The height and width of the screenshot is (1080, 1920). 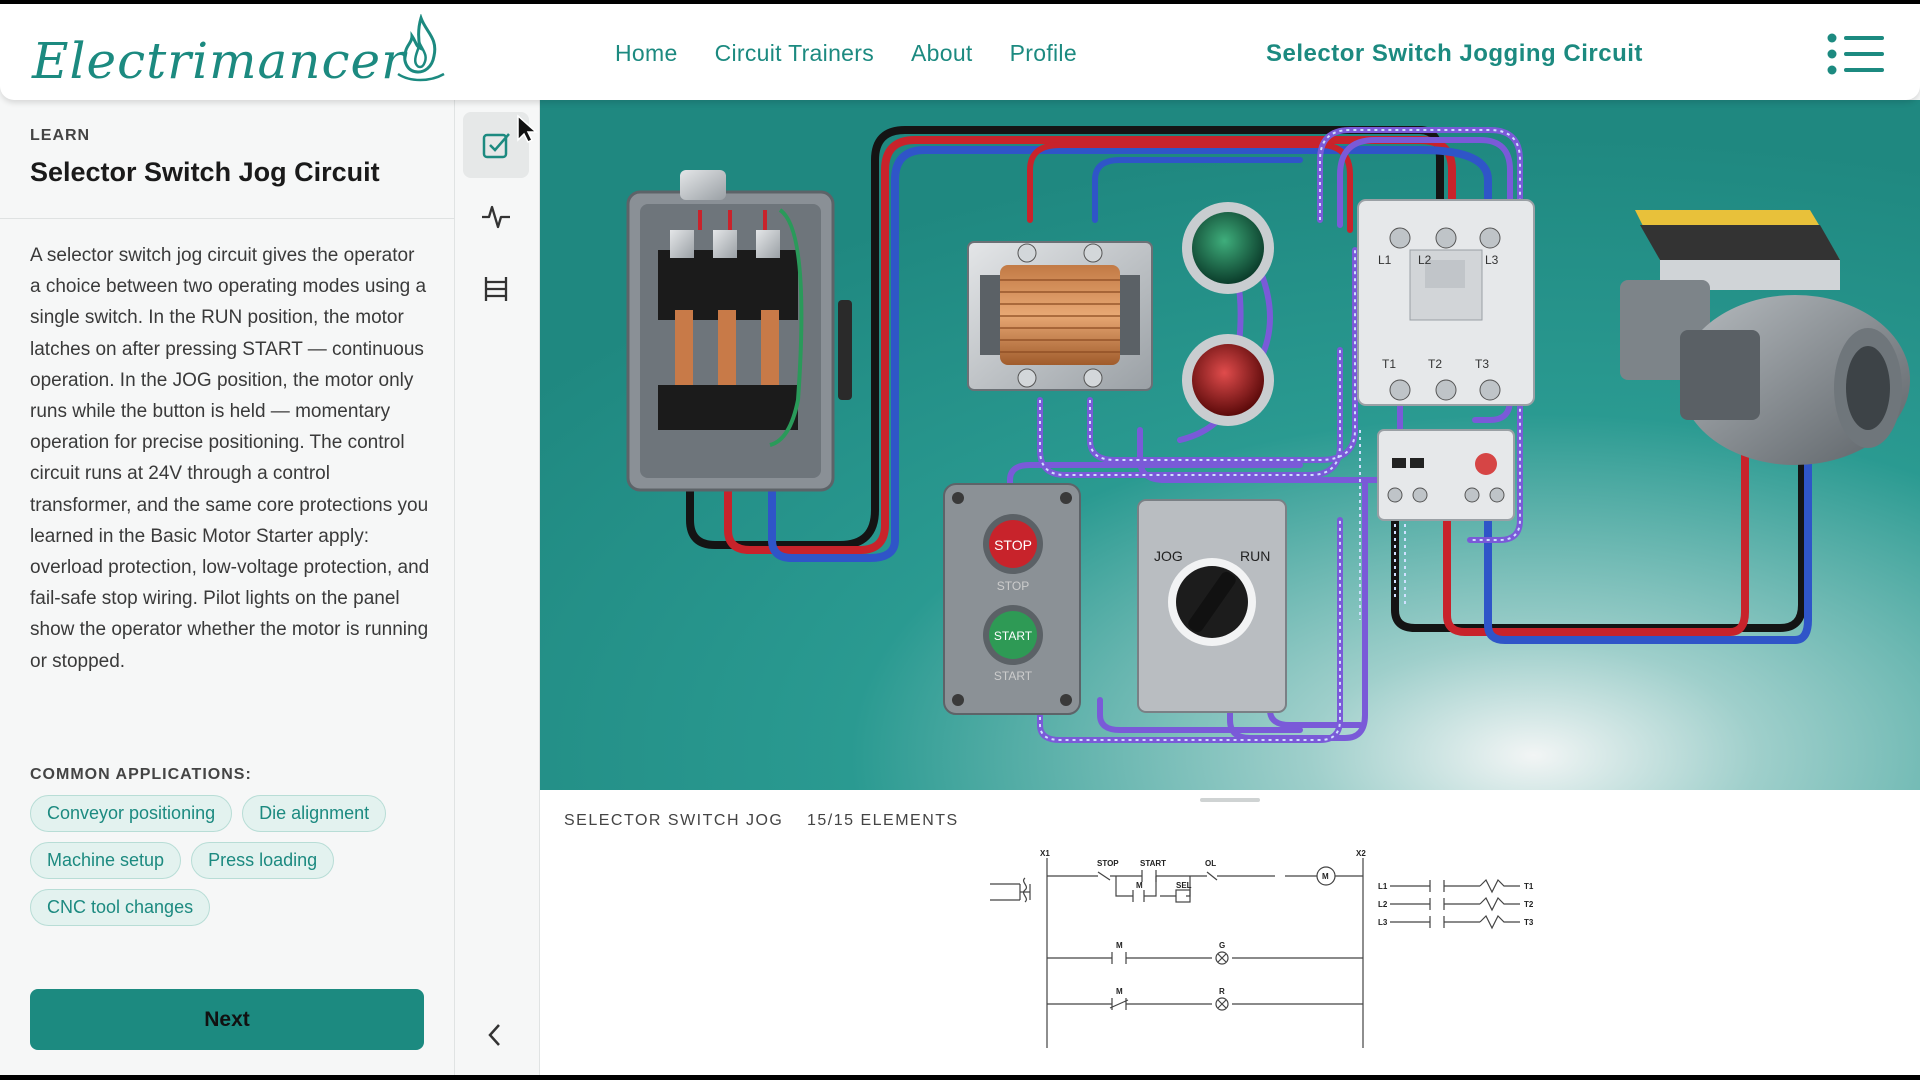 I want to click on chevron-left-icon, so click(x=495, y=1037).